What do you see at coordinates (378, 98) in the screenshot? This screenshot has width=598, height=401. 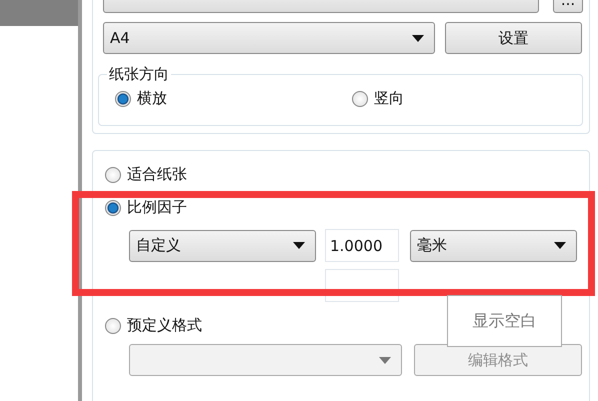 I see `radio-button: 竖向` at bounding box center [378, 98].